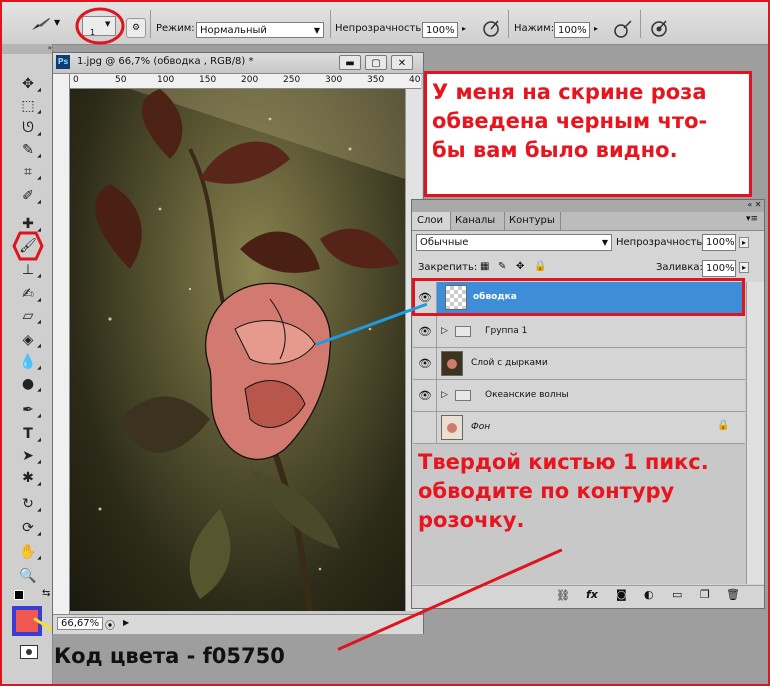 The height and width of the screenshot is (686, 770). Describe the element at coordinates (380, 28) in the screenshot. I see `opacity-label: Непрозрачность:` at that location.